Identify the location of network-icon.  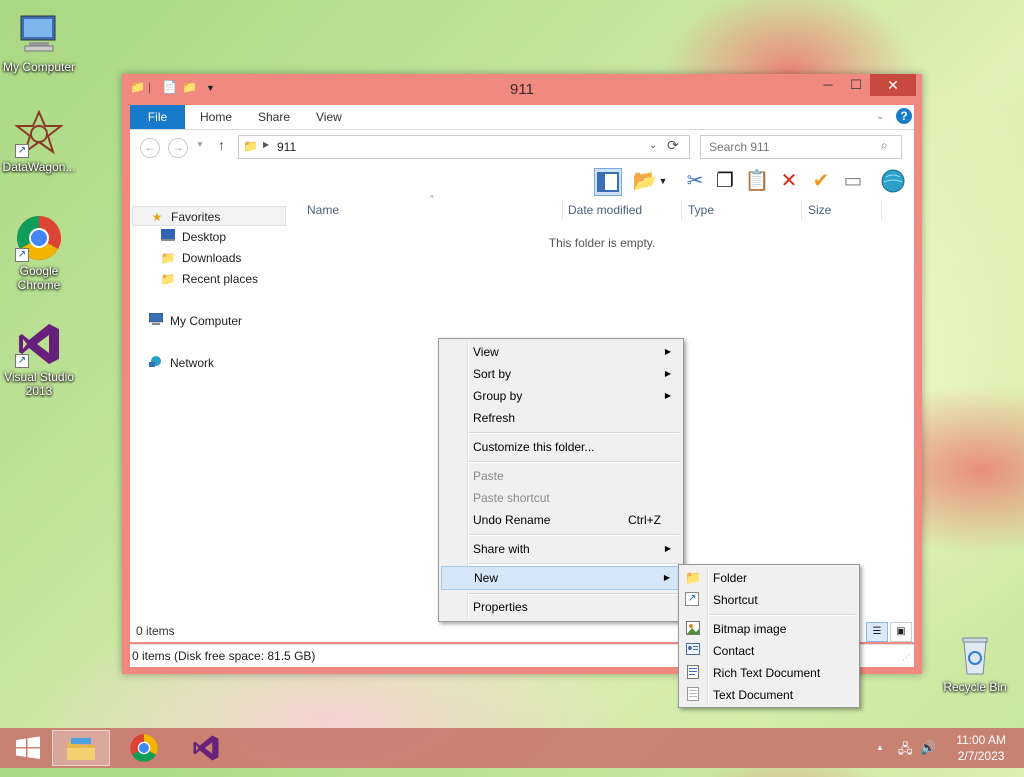
(156, 363).